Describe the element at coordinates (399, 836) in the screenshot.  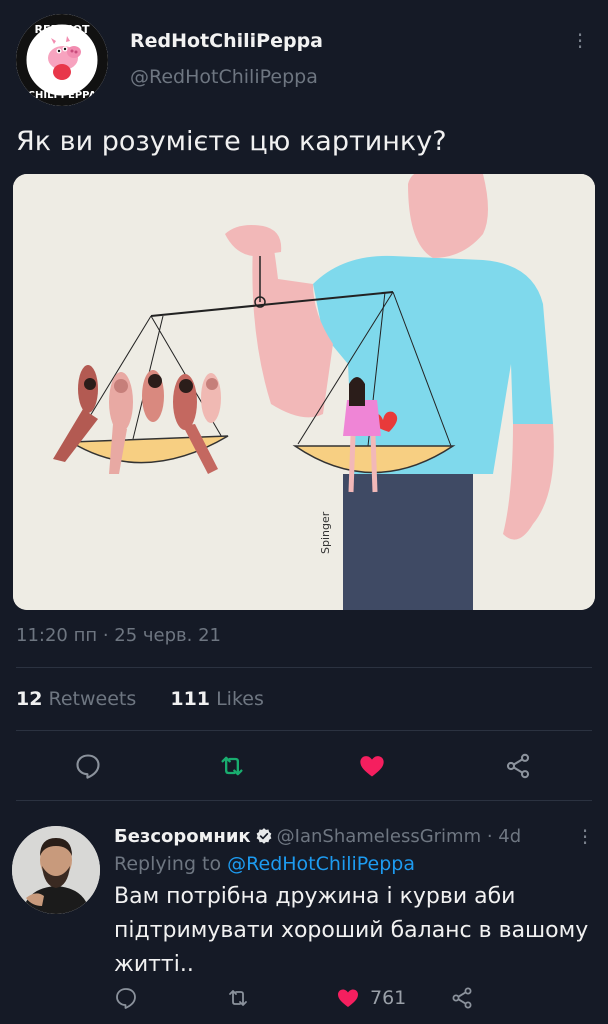
I see `reply-handle-time: @IanShamelessGrimm · 4d` at that location.